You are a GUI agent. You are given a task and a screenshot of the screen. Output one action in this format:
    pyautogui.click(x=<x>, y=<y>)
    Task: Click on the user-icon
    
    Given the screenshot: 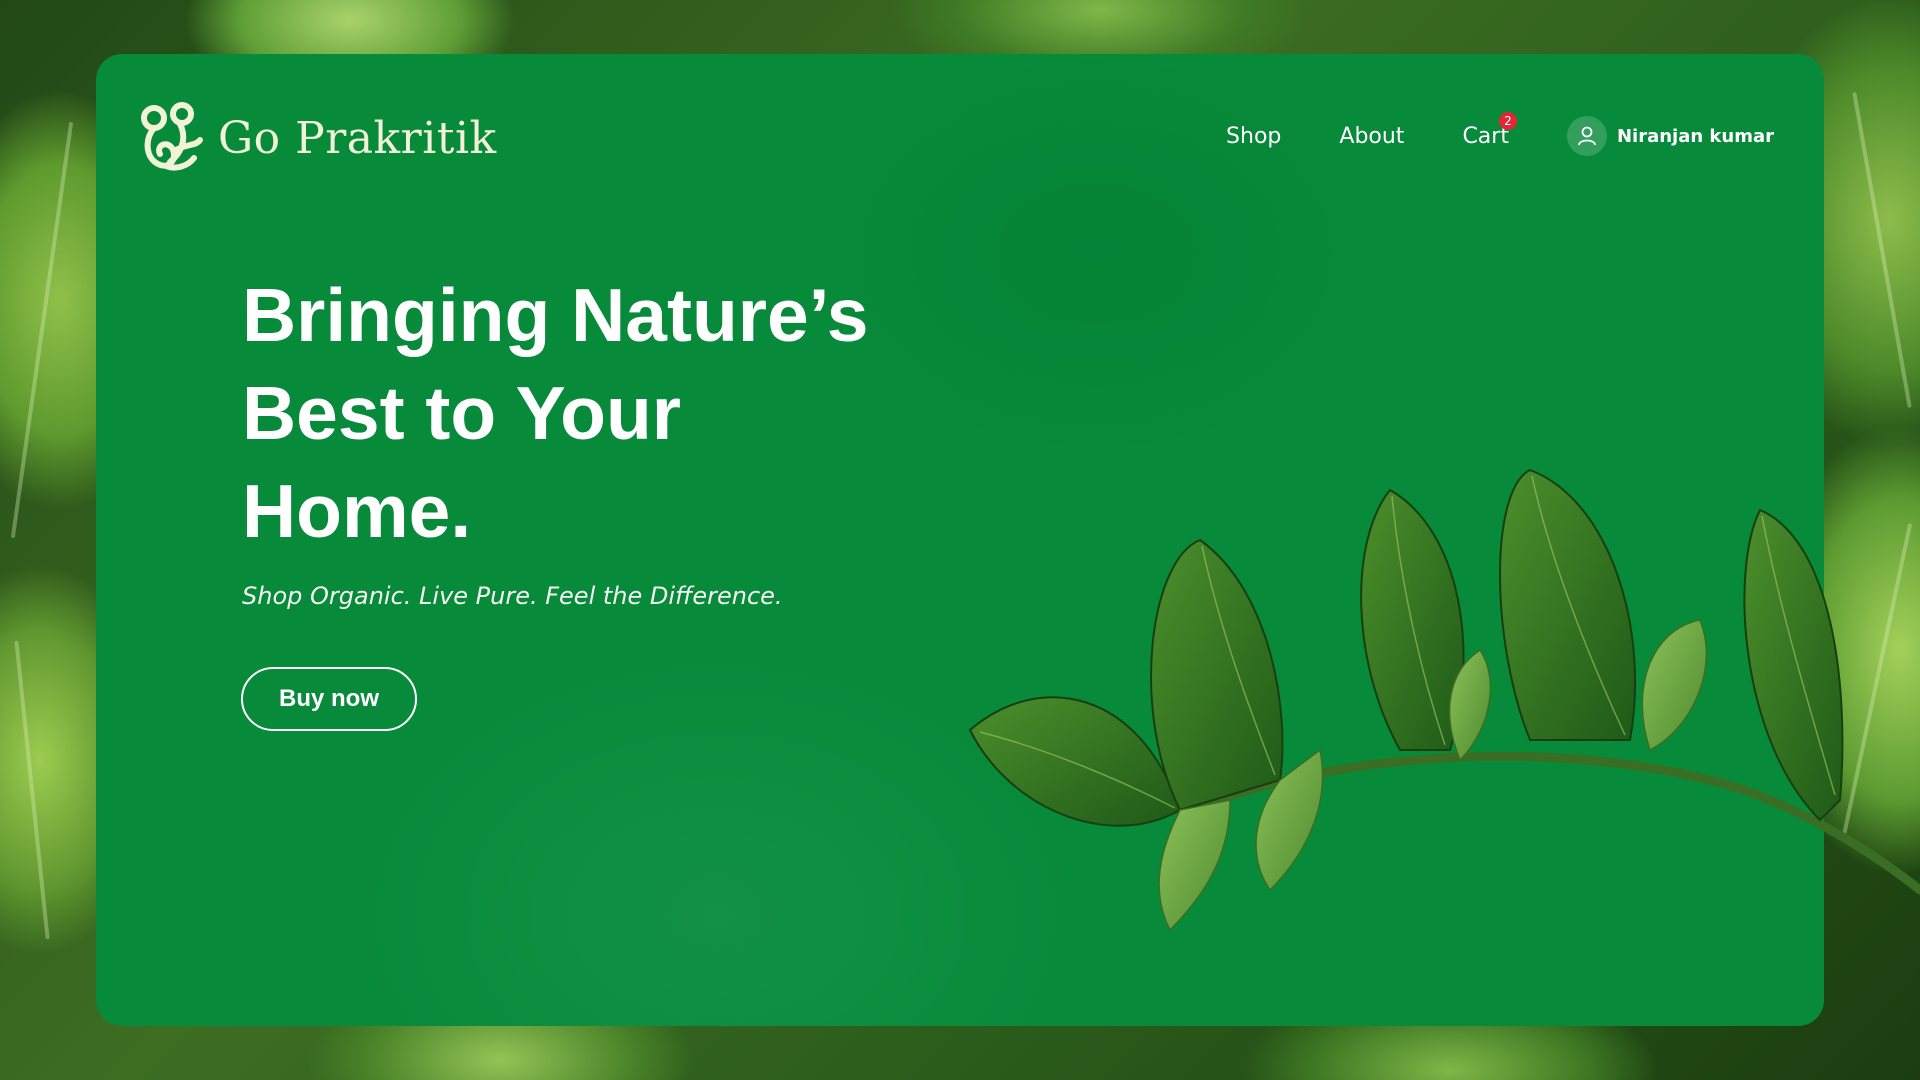 What is the action you would take?
    pyautogui.click(x=1586, y=136)
    